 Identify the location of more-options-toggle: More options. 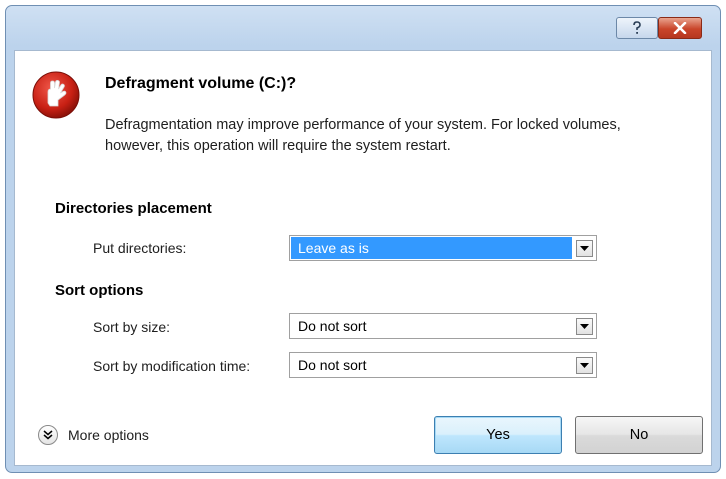
(93, 435).